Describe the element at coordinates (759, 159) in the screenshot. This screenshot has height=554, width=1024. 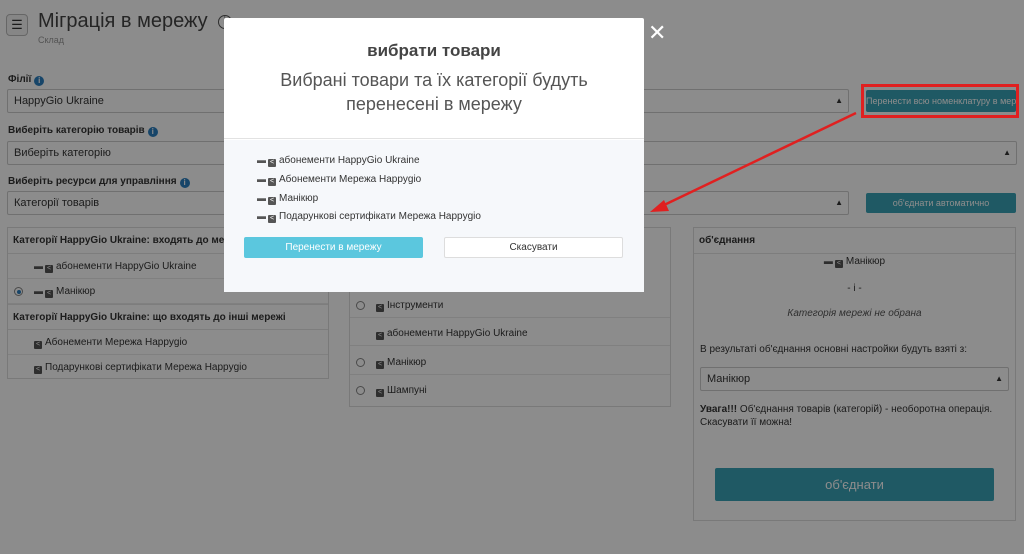
I see `arrow-line` at that location.